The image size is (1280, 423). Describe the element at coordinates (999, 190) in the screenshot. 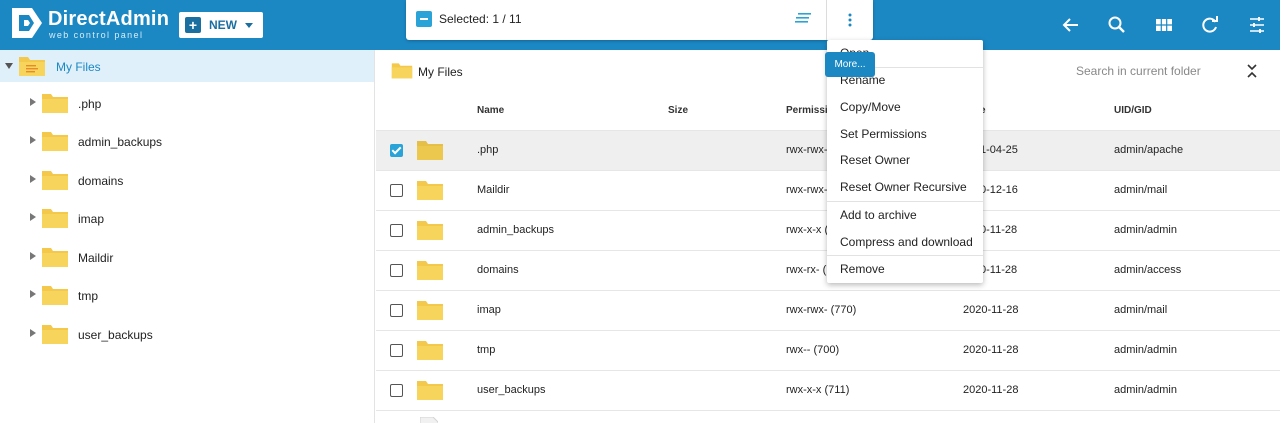

I see `row-date: 0-12-16` at that location.